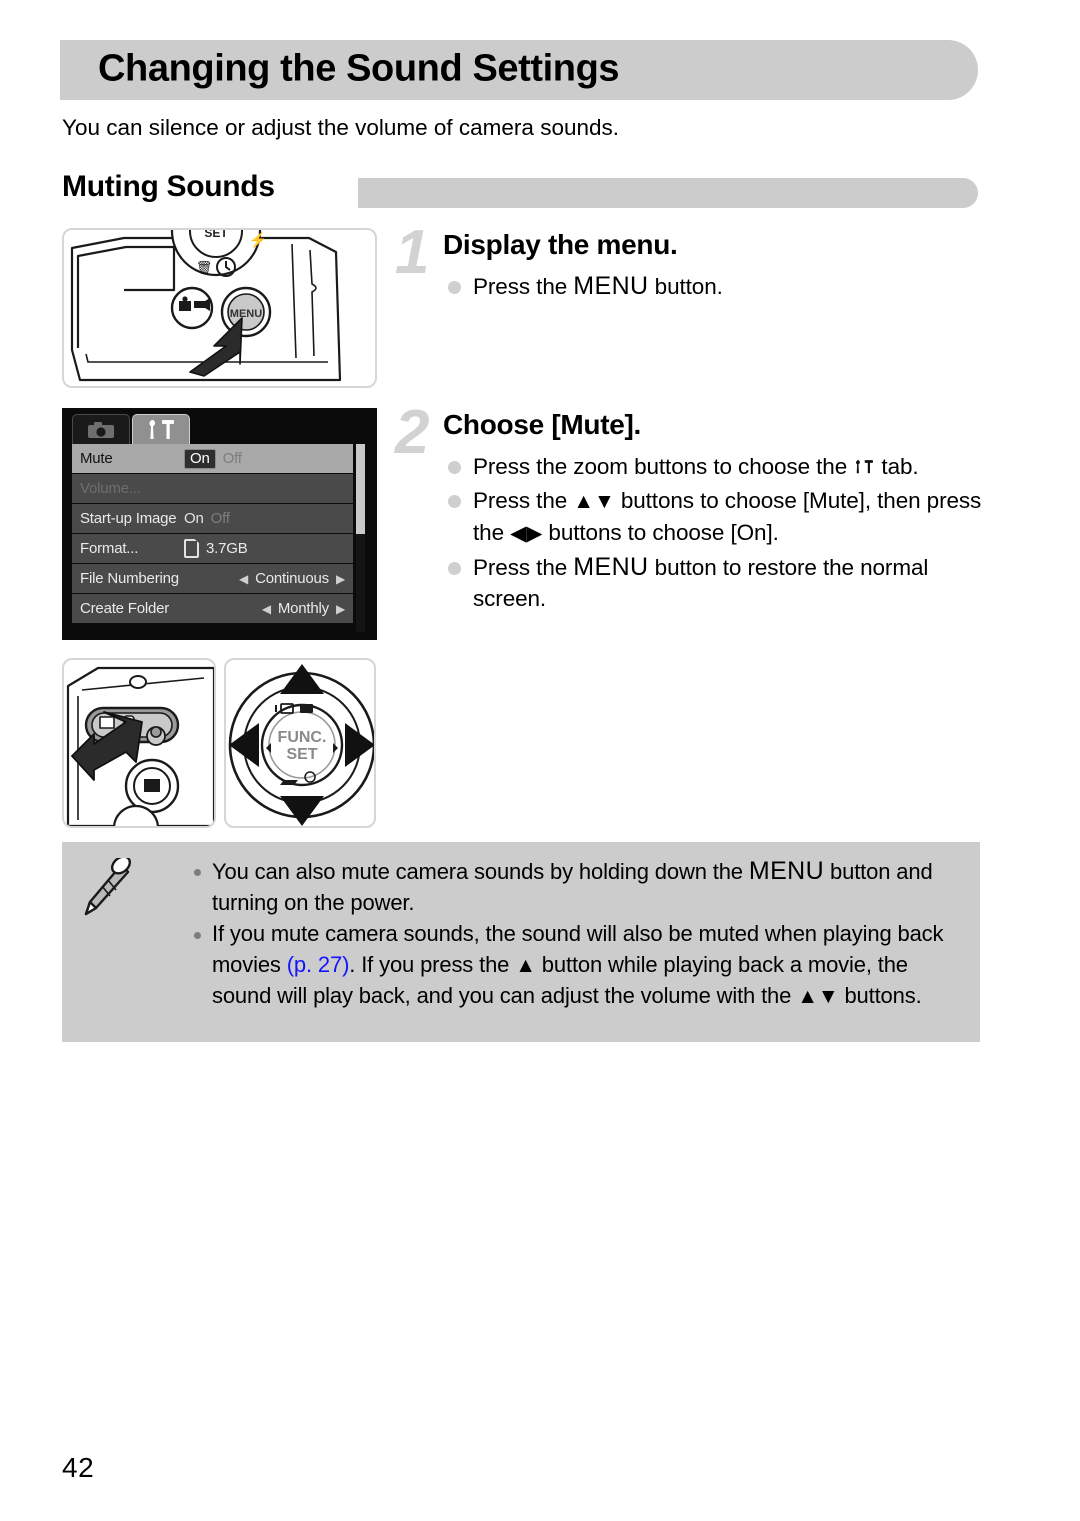  I want to click on menu-tab-shooting, so click(101, 429).